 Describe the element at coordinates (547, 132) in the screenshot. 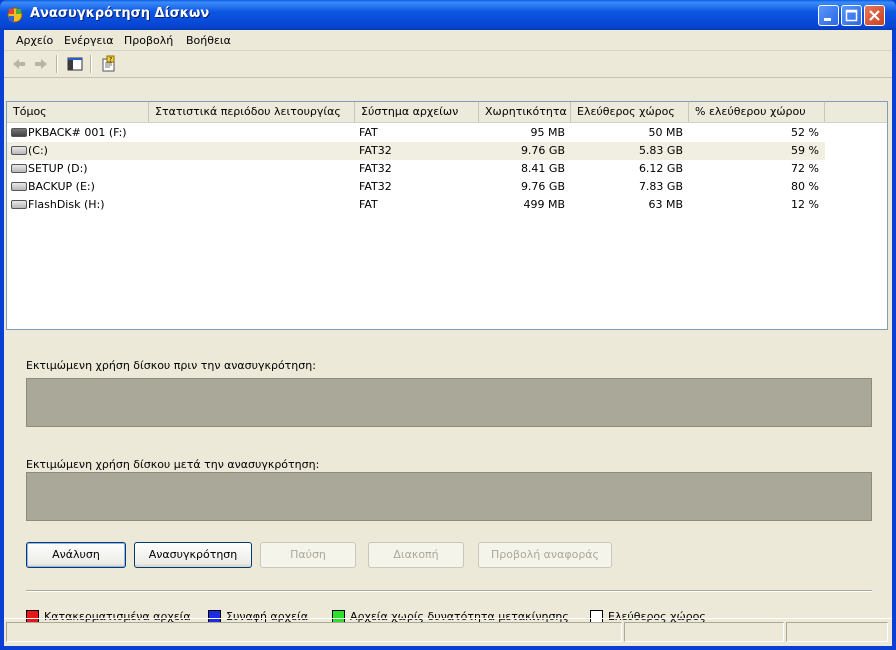

I see `volume-capacity: 95 MB` at that location.